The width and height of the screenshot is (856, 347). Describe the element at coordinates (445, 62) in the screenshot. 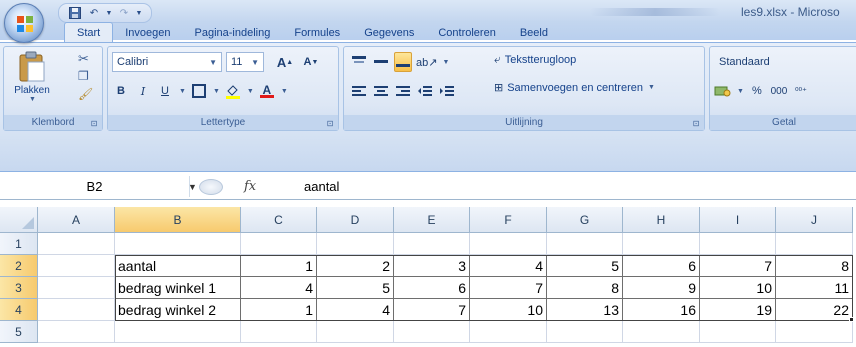

I see `orientation-dropdown-icon: ▼` at that location.